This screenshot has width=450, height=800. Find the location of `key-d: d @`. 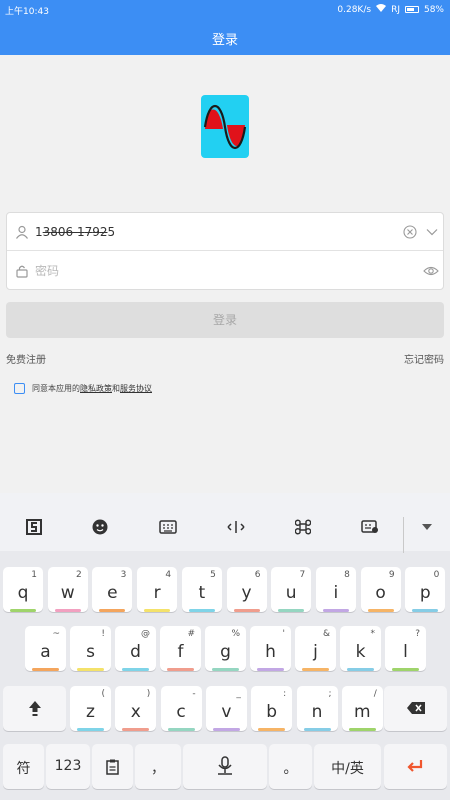

key-d: d @ is located at coordinates (135, 648).